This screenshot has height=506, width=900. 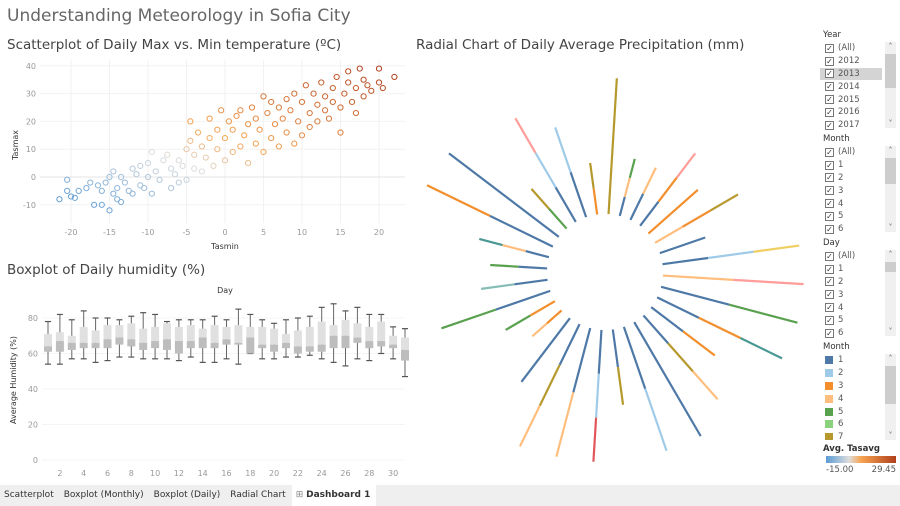 I want to click on tab-radial-chart: Radial Chart, so click(x=258, y=495).